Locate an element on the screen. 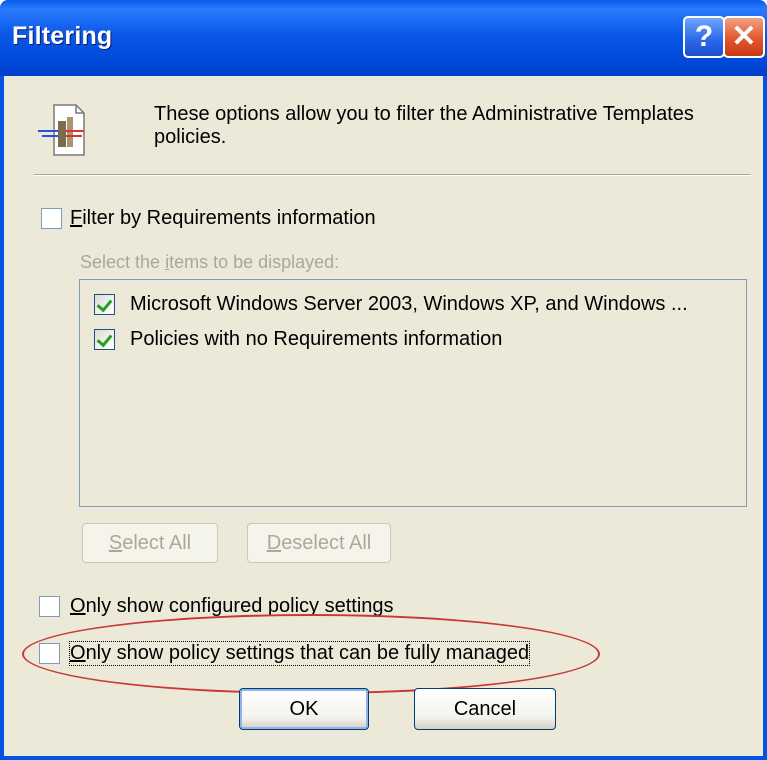  filter-requirements-label: Filter by Requirements information is located at coordinates (223, 218).